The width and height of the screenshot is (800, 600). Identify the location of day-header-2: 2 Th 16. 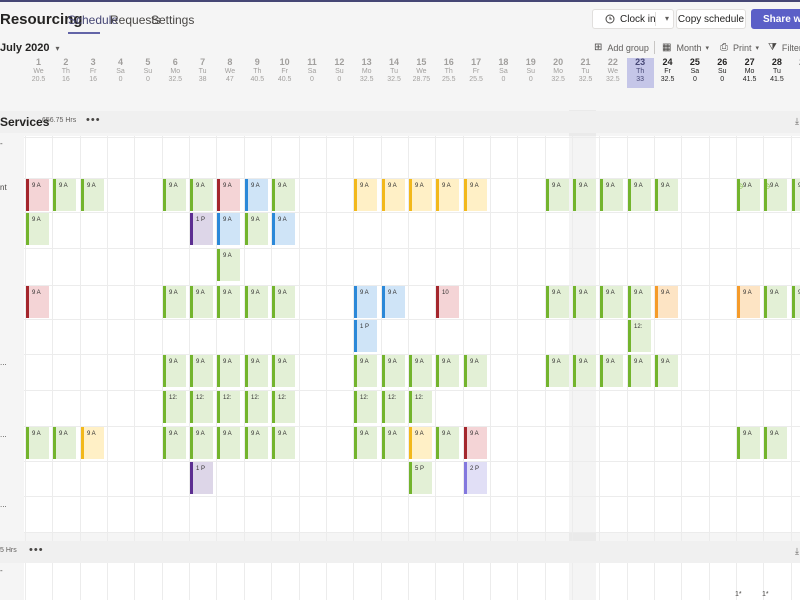
(65, 72).